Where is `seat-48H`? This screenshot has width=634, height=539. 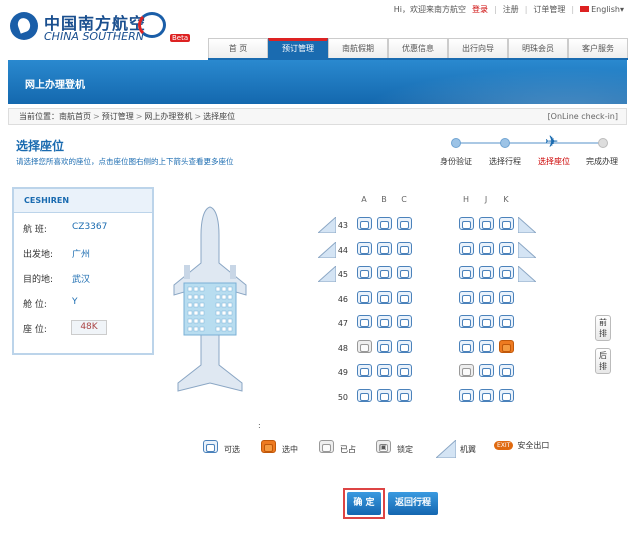 seat-48H is located at coordinates (466, 348).